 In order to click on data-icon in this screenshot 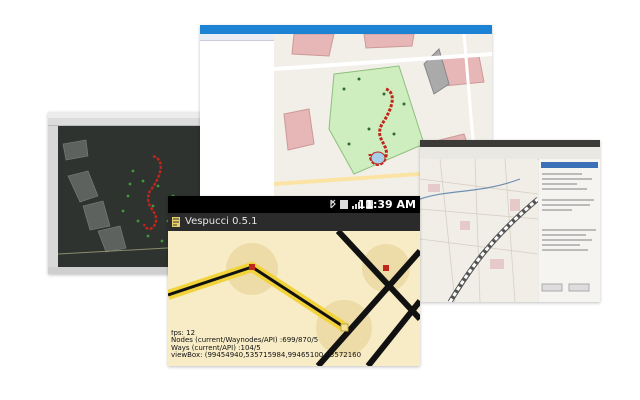, I will do `click(344, 204)`.